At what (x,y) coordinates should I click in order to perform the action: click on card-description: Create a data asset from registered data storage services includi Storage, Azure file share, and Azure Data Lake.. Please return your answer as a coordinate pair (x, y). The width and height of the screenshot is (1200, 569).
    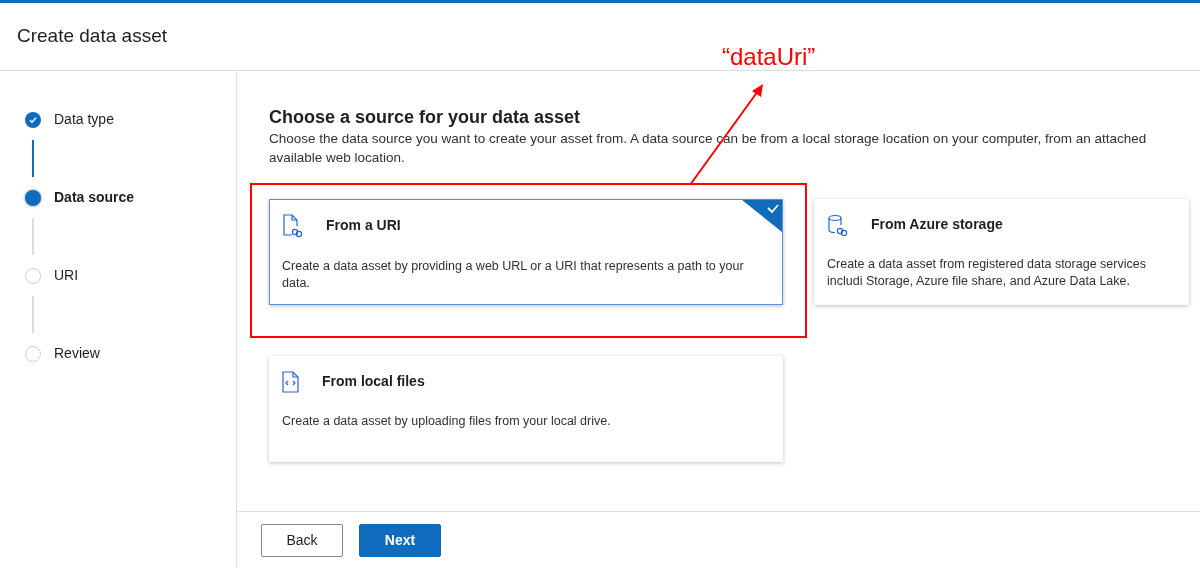
    Looking at the image, I should click on (987, 272).